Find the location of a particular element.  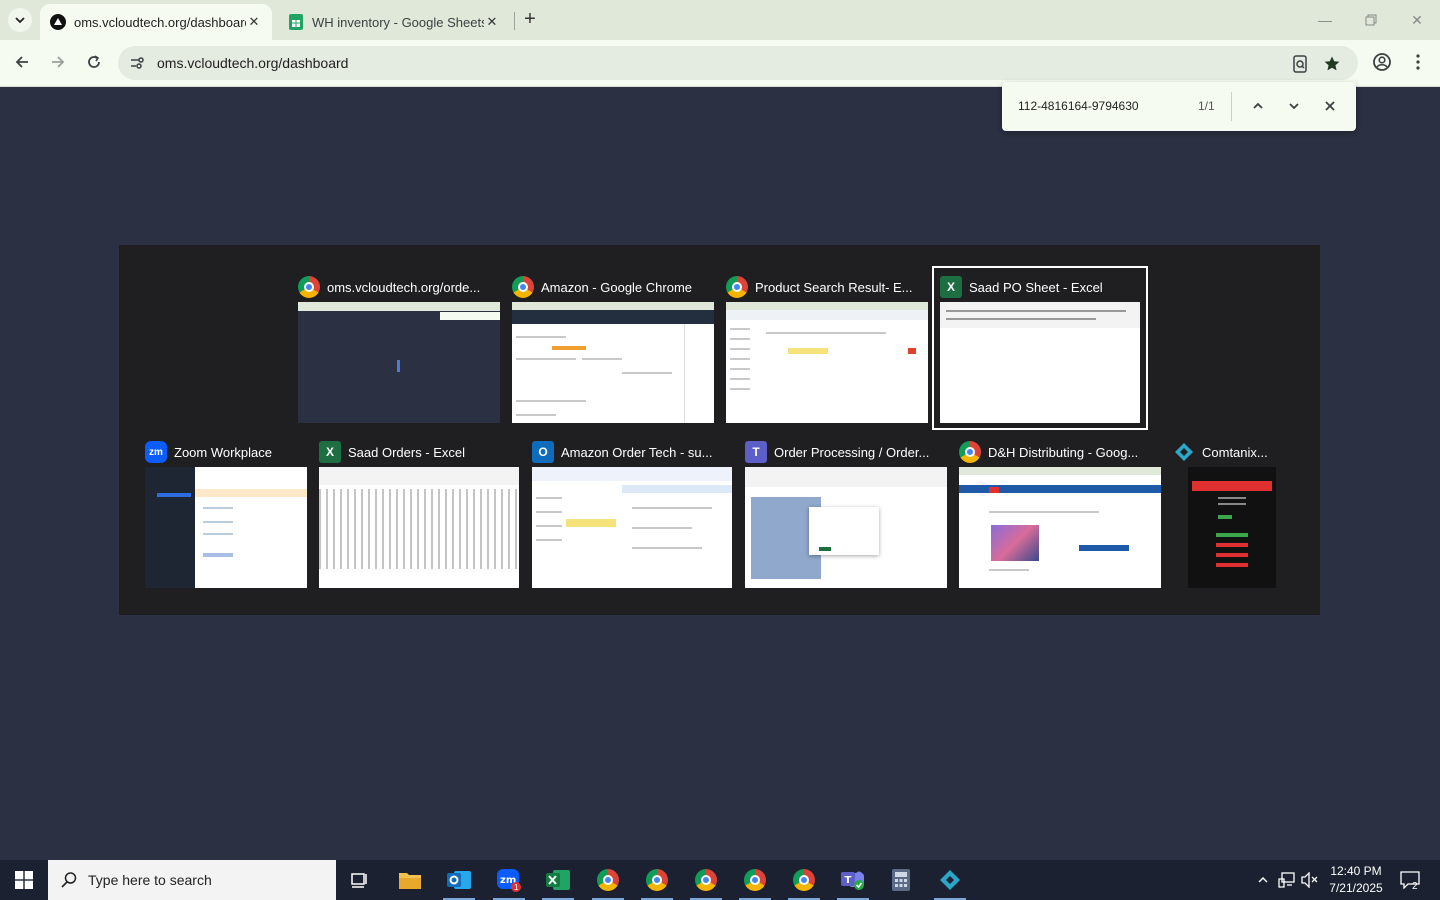

arrow-left-icon is located at coordinates (21, 62).